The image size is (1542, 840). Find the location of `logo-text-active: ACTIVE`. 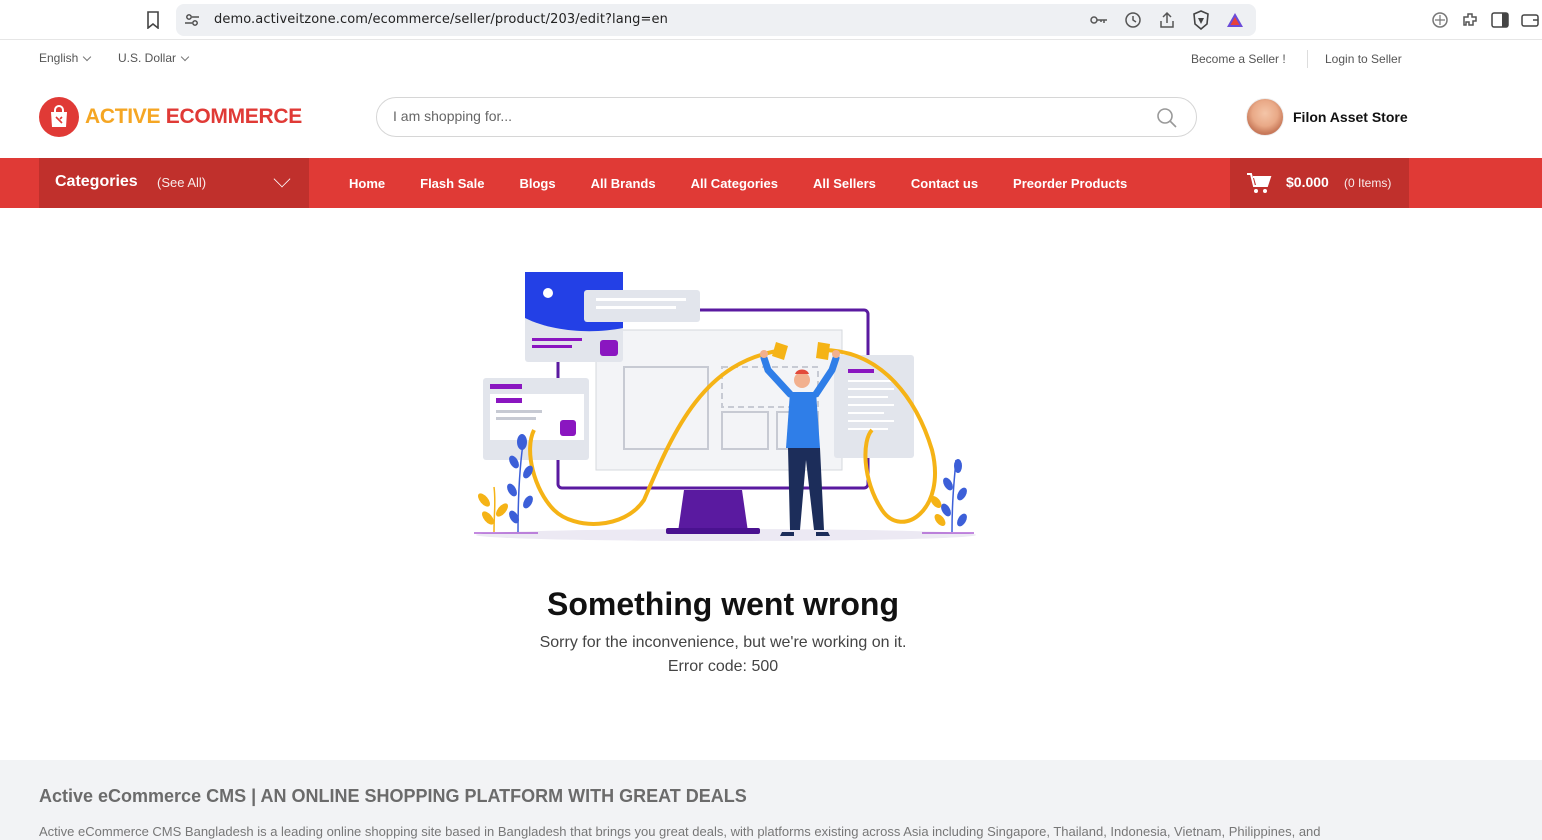

logo-text-active: ACTIVE is located at coordinates (123, 116).